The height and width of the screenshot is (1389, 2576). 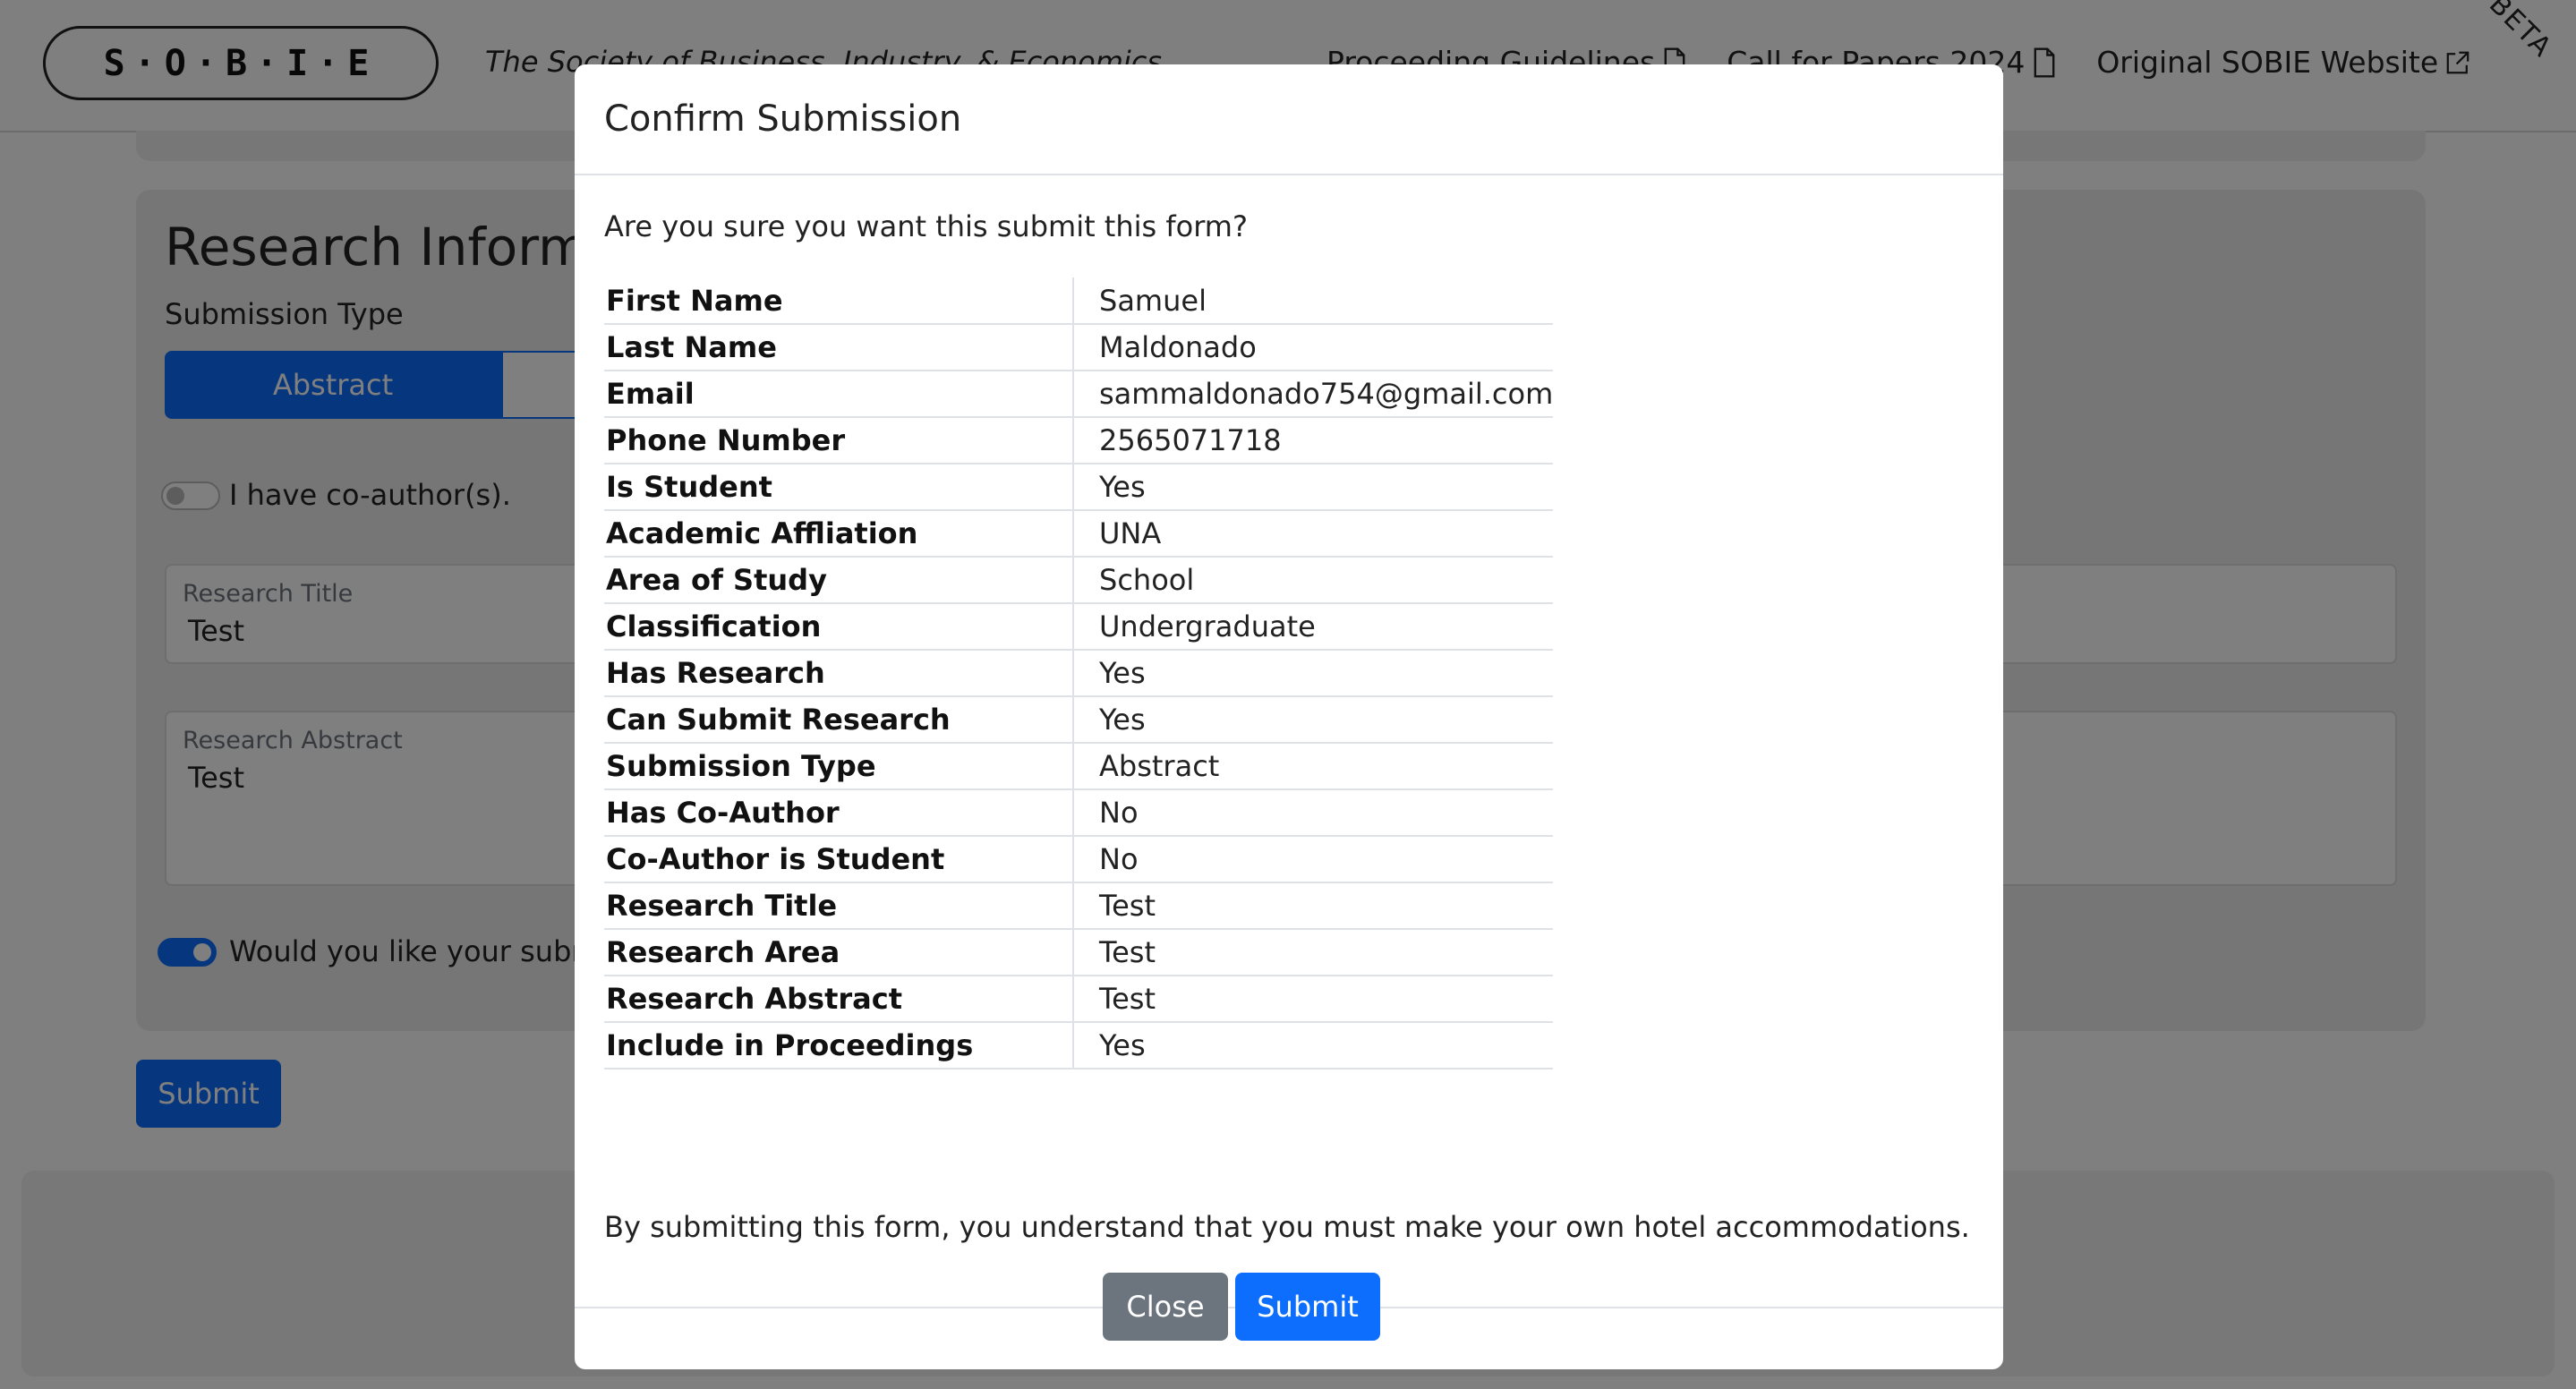 What do you see at coordinates (839, 441) in the screenshot?
I see `summary-key: Phone Number` at bounding box center [839, 441].